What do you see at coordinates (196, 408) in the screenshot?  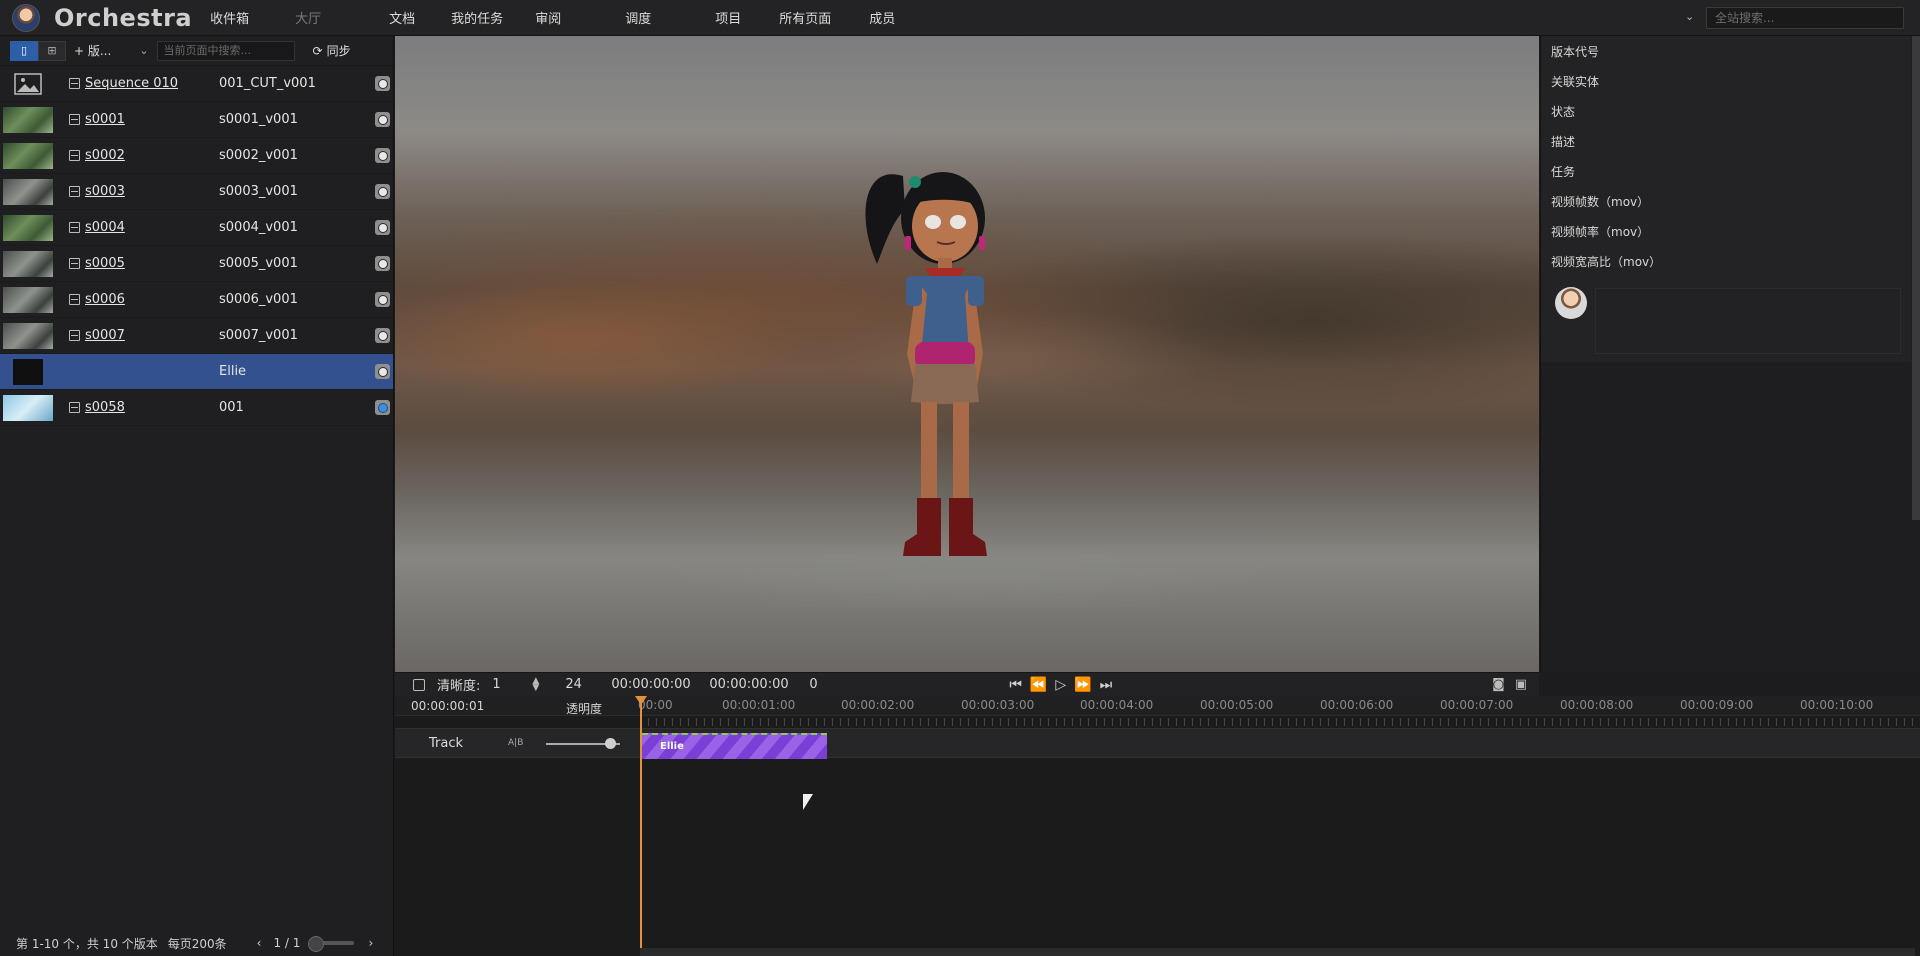 I see `table-row: s0058 001` at bounding box center [196, 408].